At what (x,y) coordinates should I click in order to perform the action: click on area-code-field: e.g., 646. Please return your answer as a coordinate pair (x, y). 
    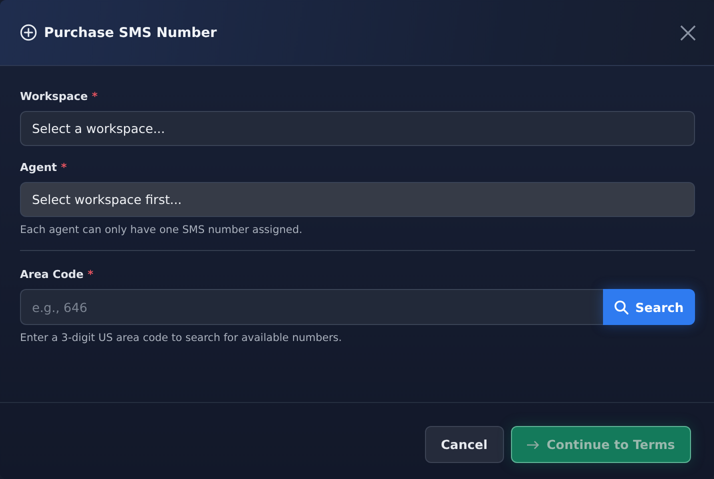
    Looking at the image, I should click on (311, 307).